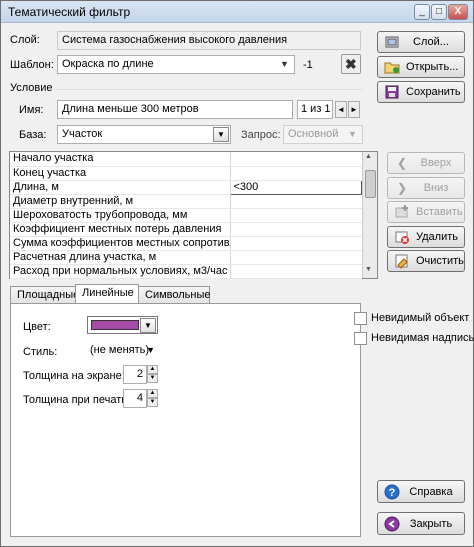  I want to click on line-style-select: (не менять) ▼, so click(122, 350).